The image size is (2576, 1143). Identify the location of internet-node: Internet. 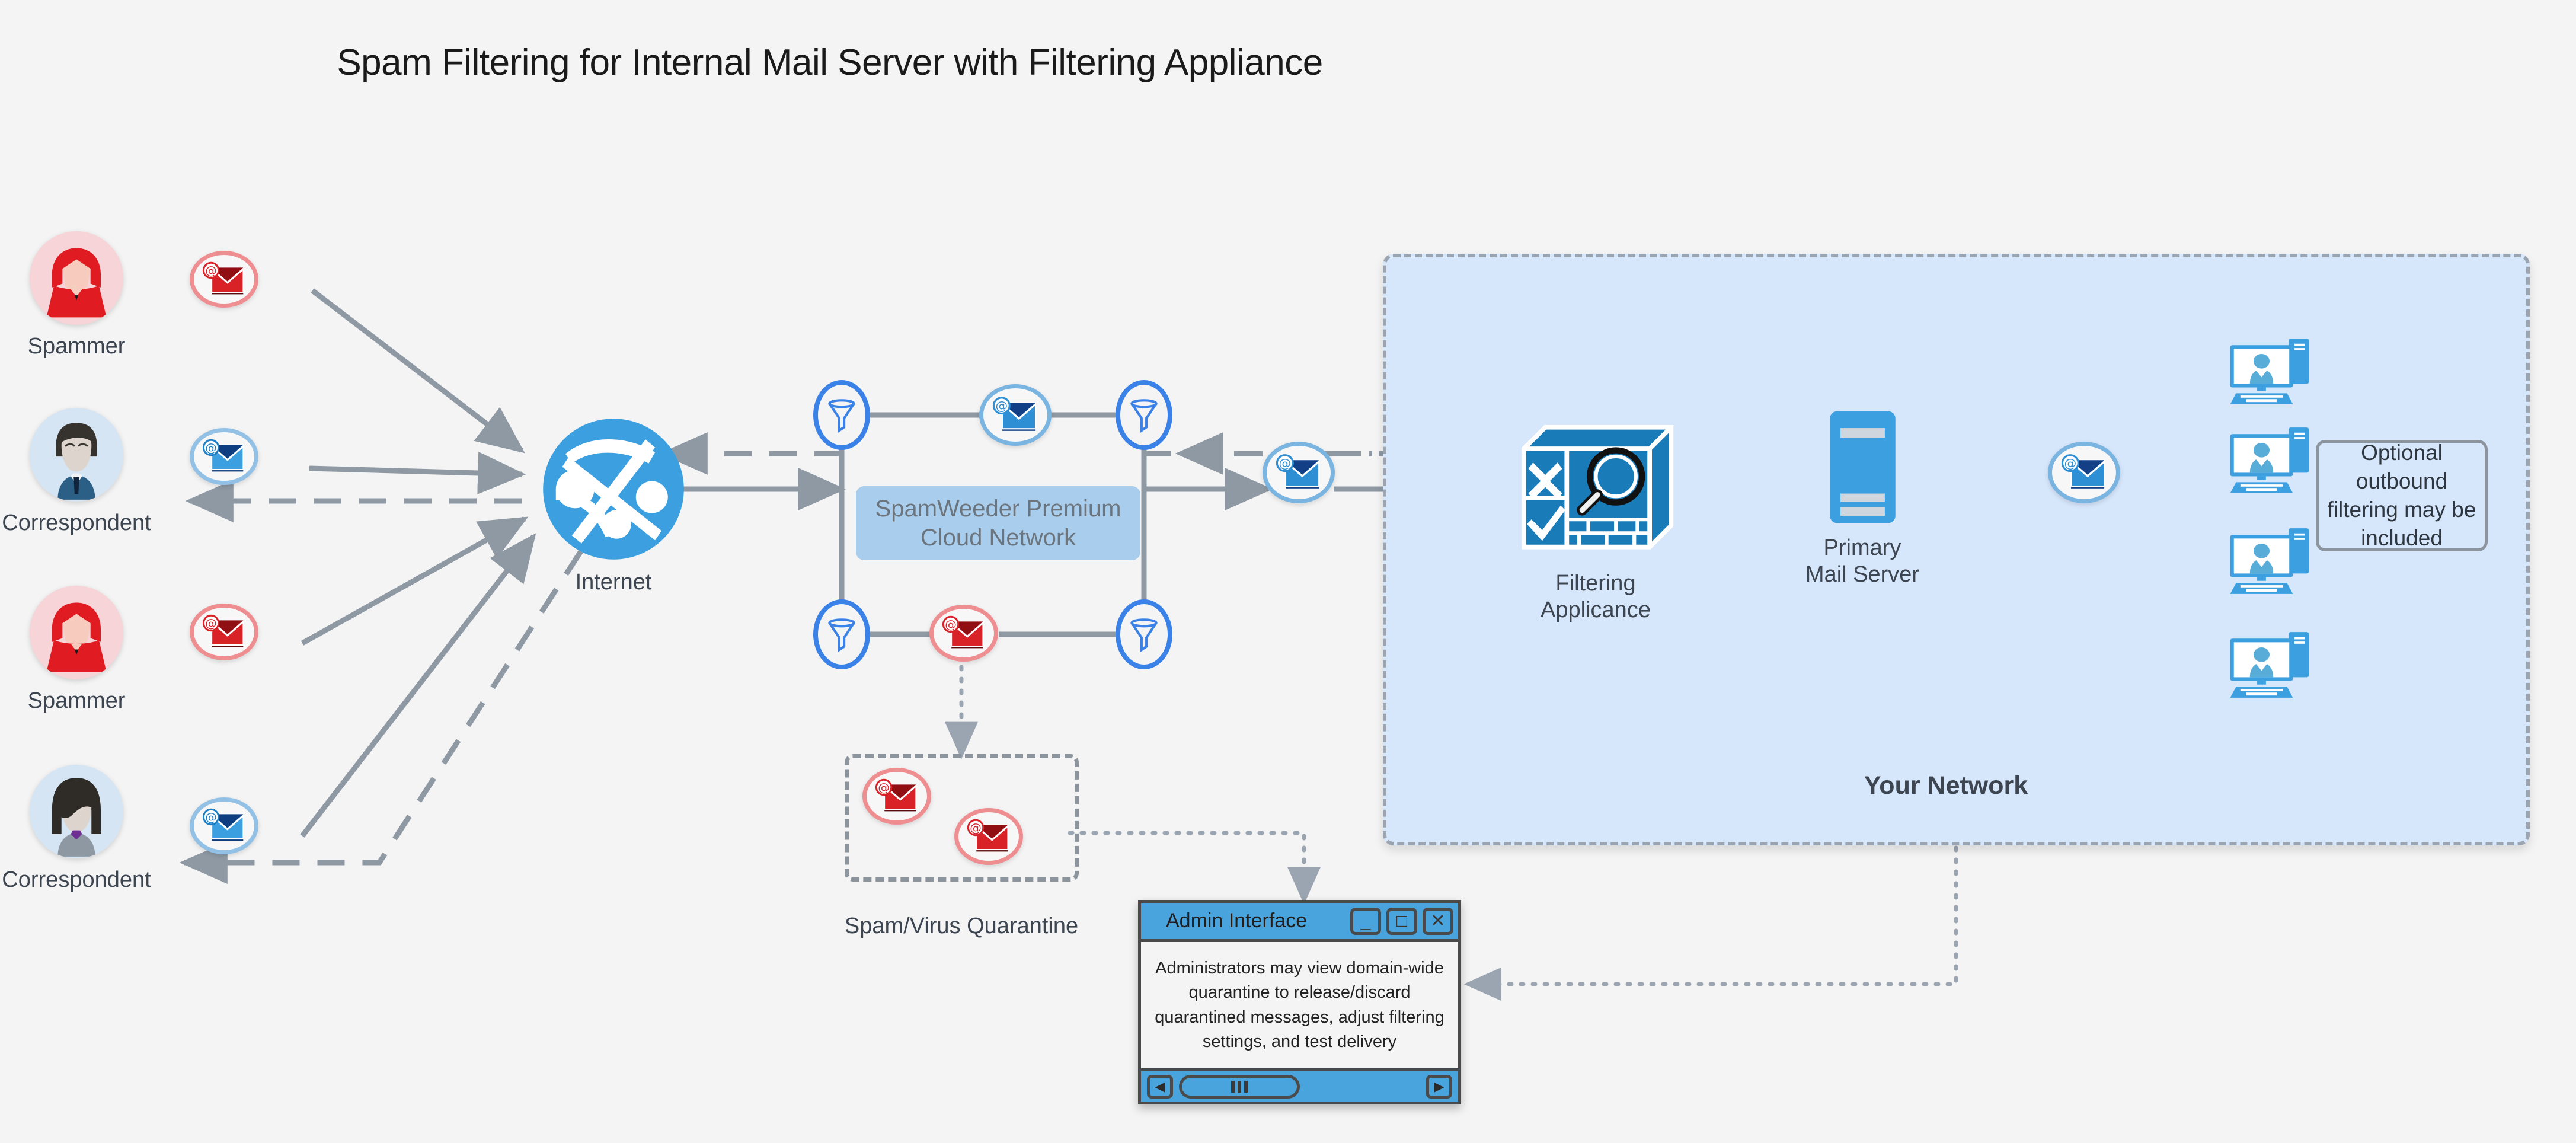
(613, 502).